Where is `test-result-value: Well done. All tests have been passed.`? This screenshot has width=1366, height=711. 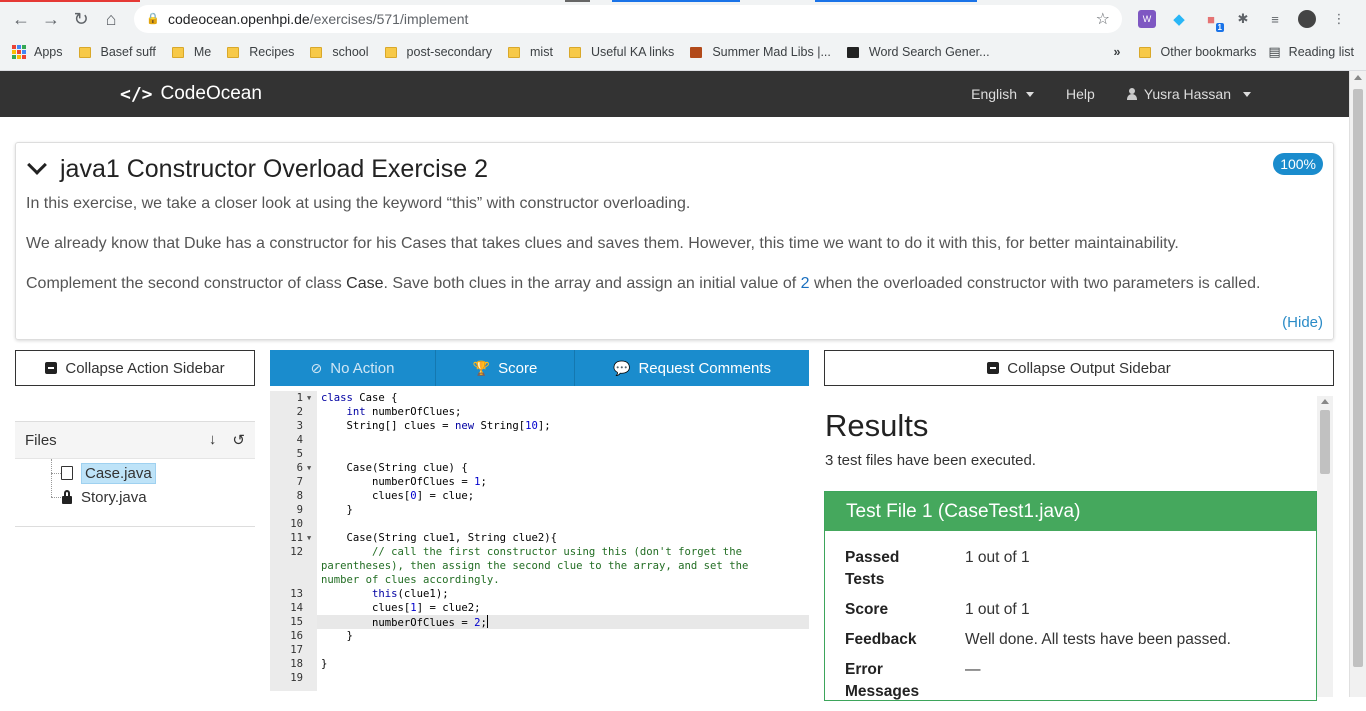
test-result-value: Well done. All tests have been passed. is located at coordinates (1098, 639).